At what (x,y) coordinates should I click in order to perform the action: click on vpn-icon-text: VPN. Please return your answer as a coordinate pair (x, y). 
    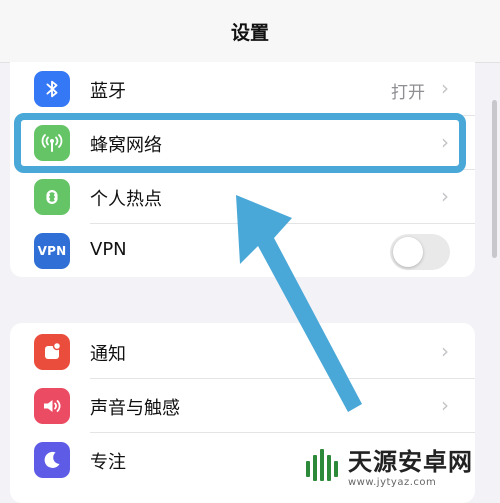
    Looking at the image, I should click on (52, 251).